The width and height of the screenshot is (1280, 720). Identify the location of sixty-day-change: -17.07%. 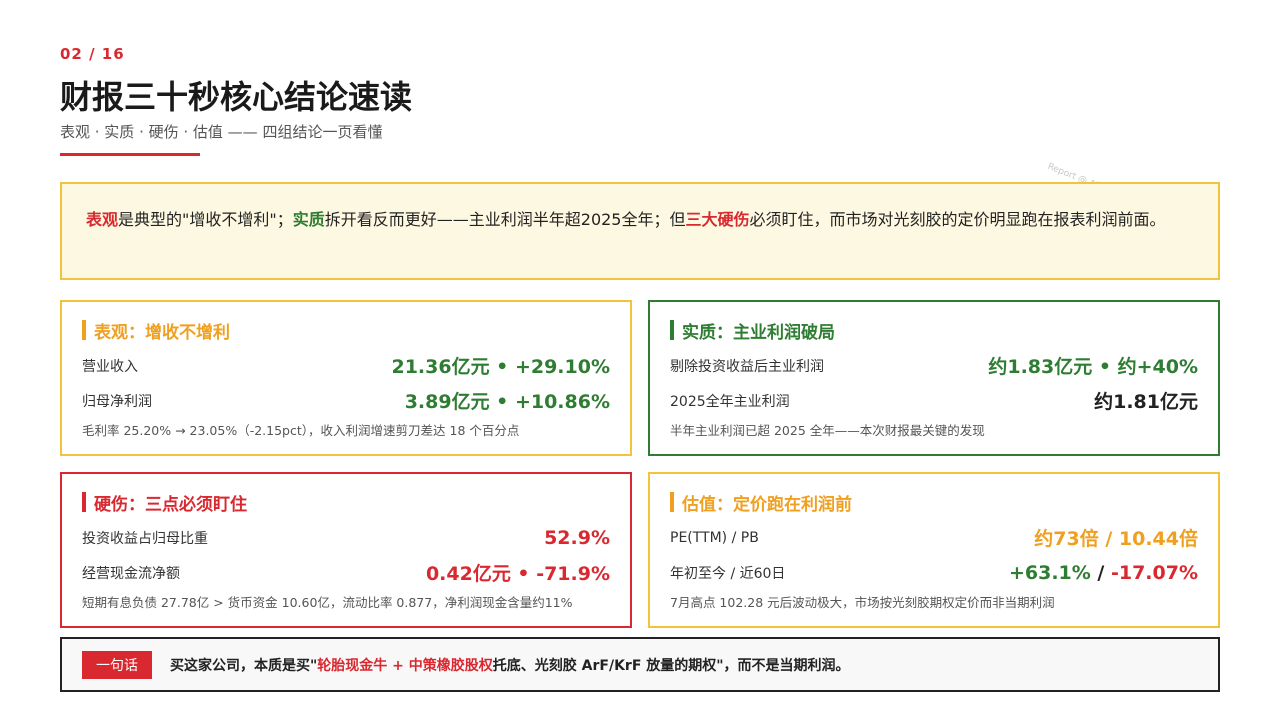
(1154, 572).